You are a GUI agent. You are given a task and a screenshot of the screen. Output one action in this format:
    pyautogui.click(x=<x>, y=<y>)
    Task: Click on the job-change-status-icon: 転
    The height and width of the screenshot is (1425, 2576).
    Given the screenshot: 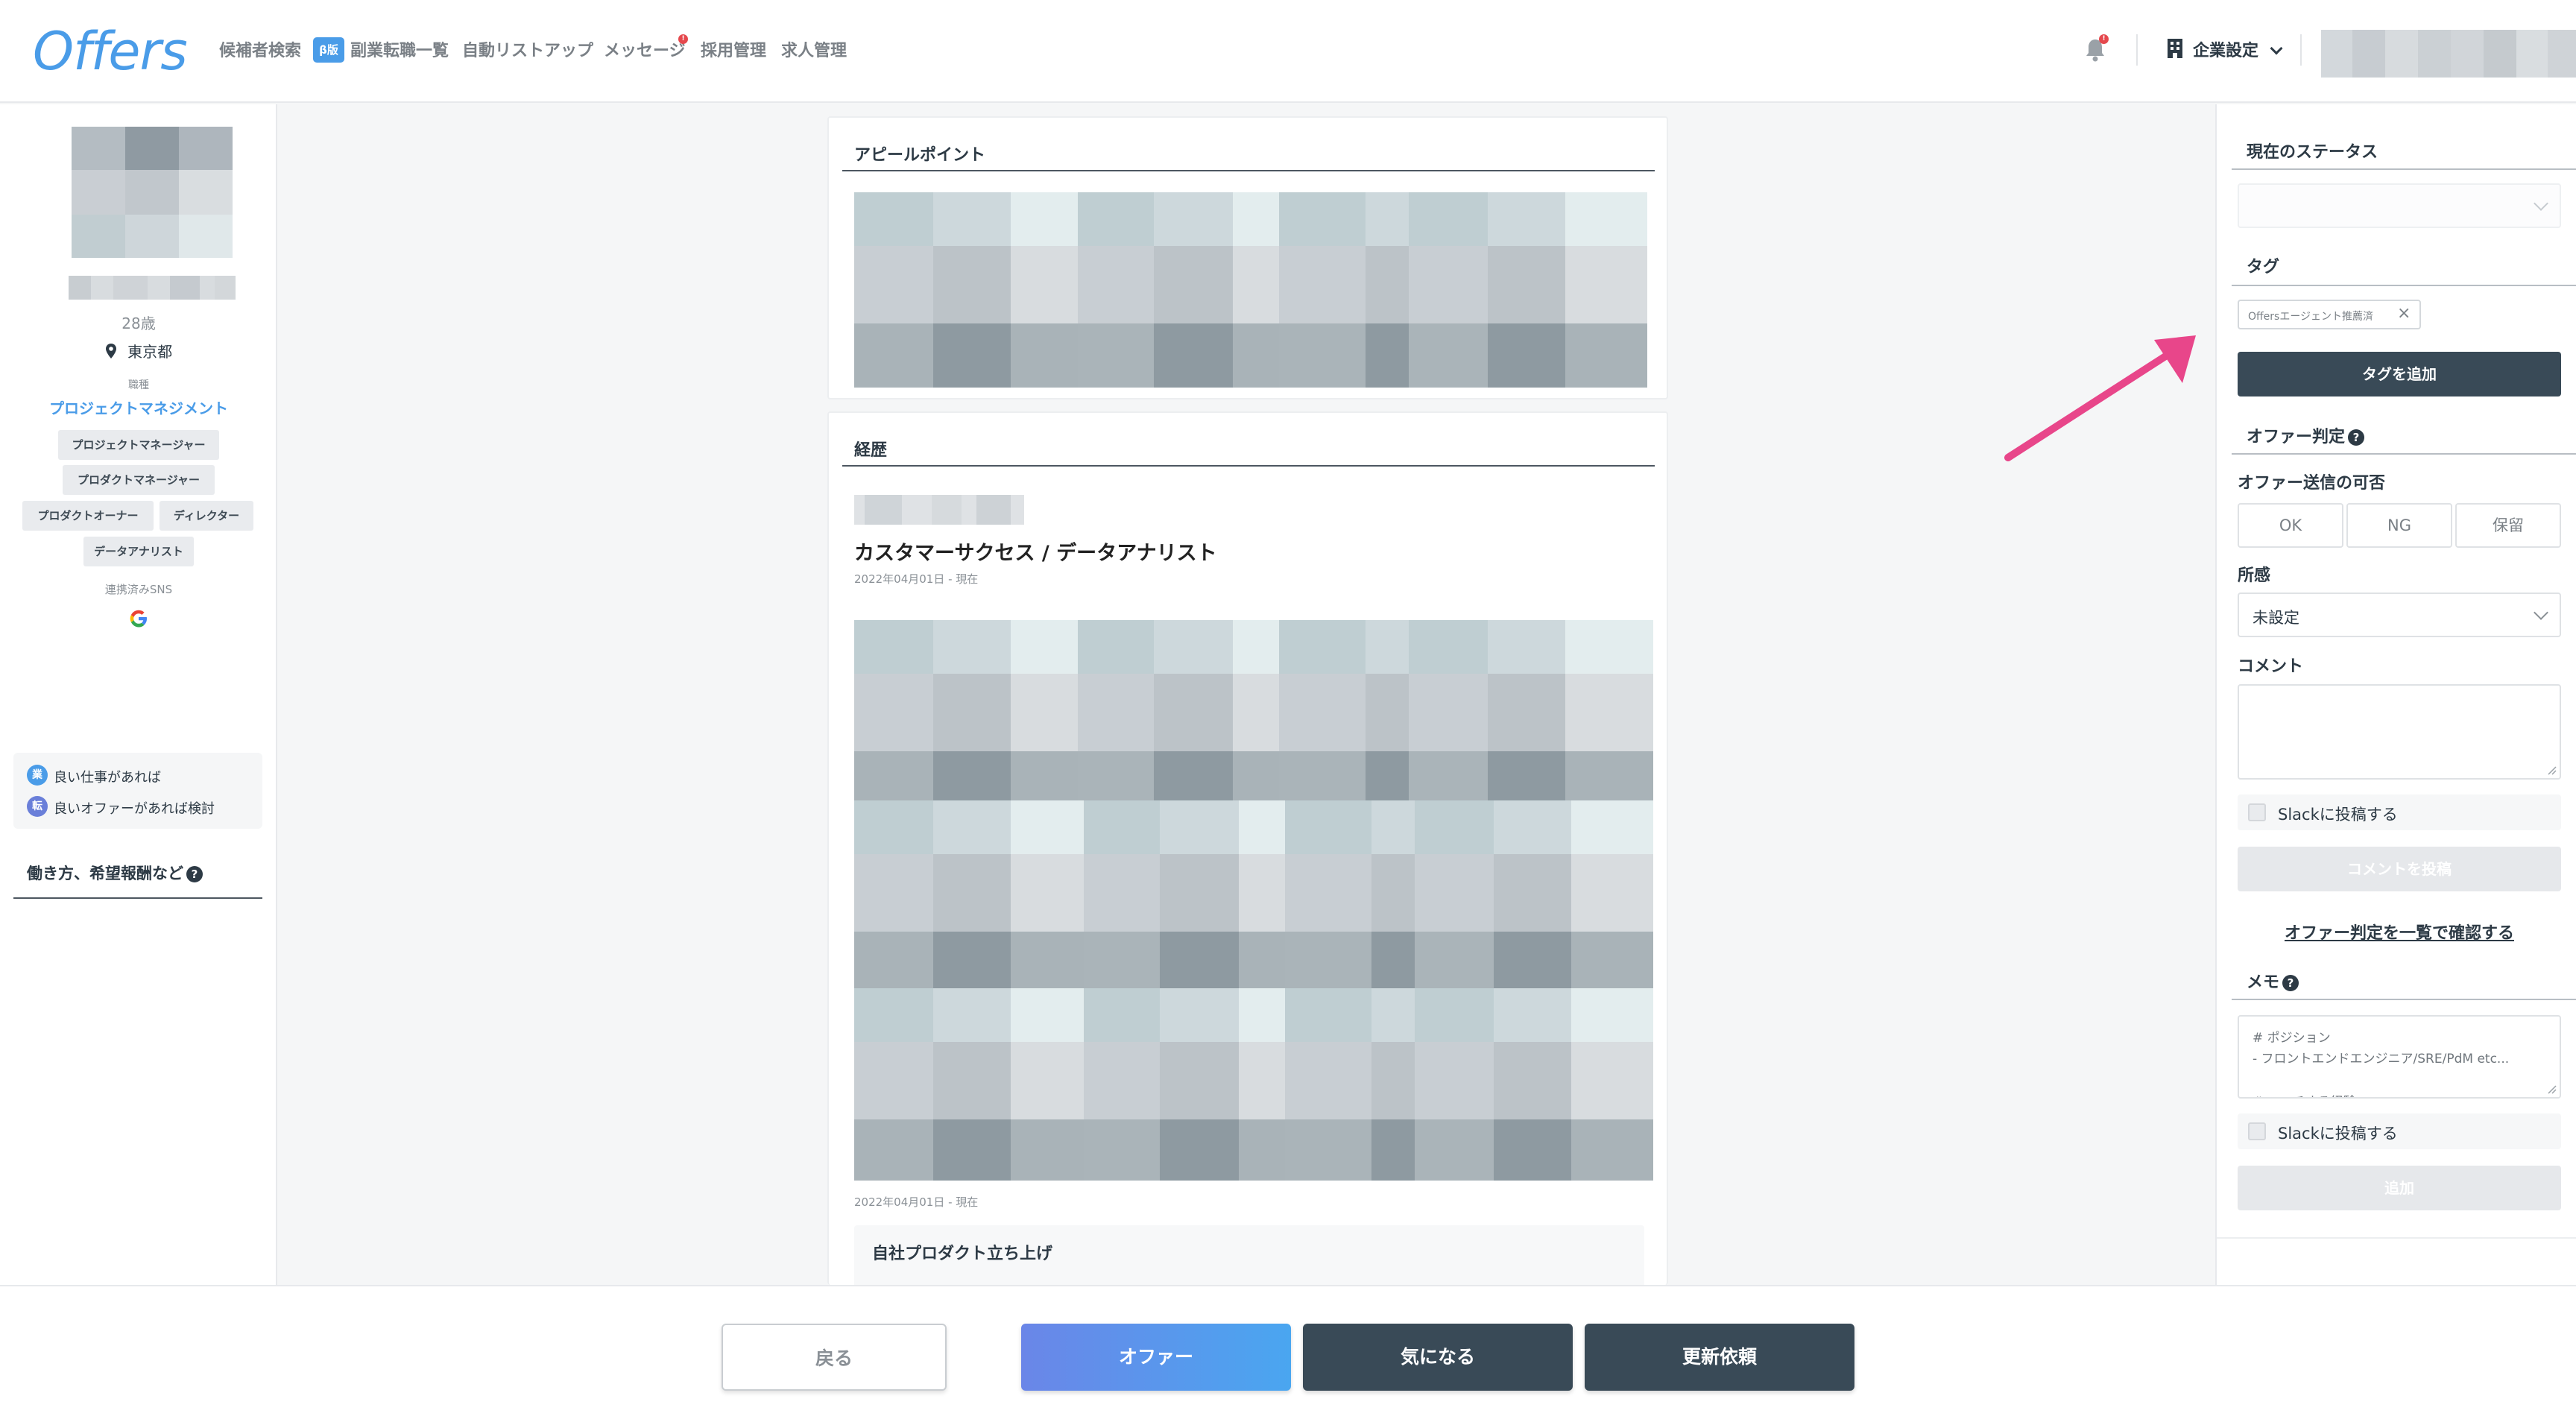 What is the action you would take?
    pyautogui.click(x=37, y=807)
    